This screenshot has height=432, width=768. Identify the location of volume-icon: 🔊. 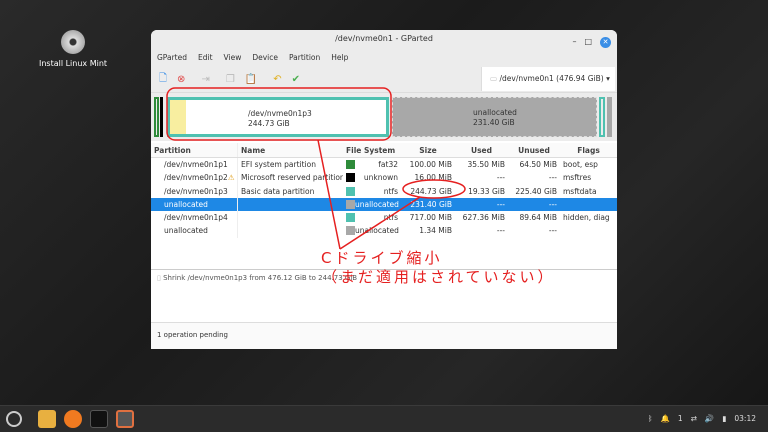
(709, 418).